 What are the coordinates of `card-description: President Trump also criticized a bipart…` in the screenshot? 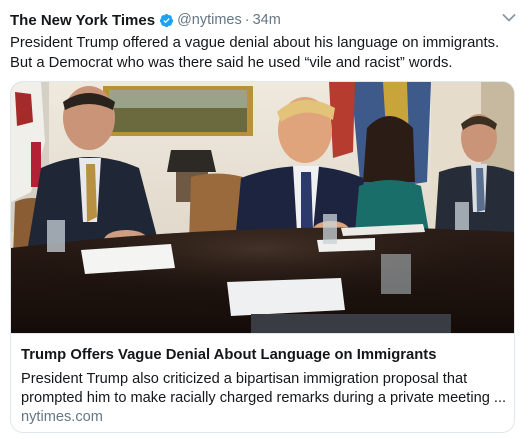 It's located at (264, 388).